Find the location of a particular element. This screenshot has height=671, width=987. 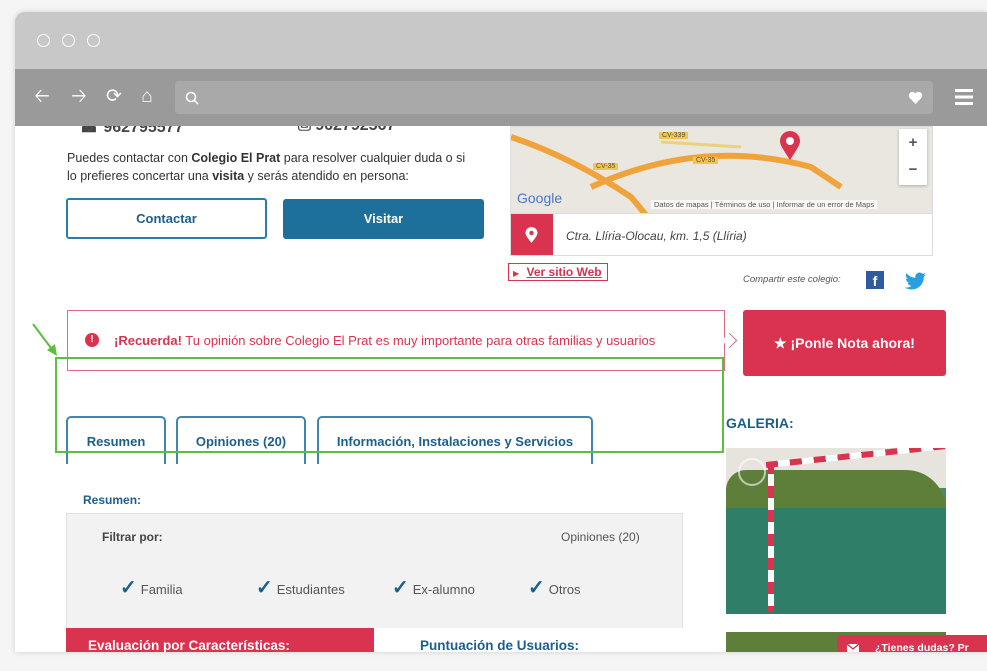

users-score-area: Puntuación de Usuarios: is located at coordinates (528, 640).